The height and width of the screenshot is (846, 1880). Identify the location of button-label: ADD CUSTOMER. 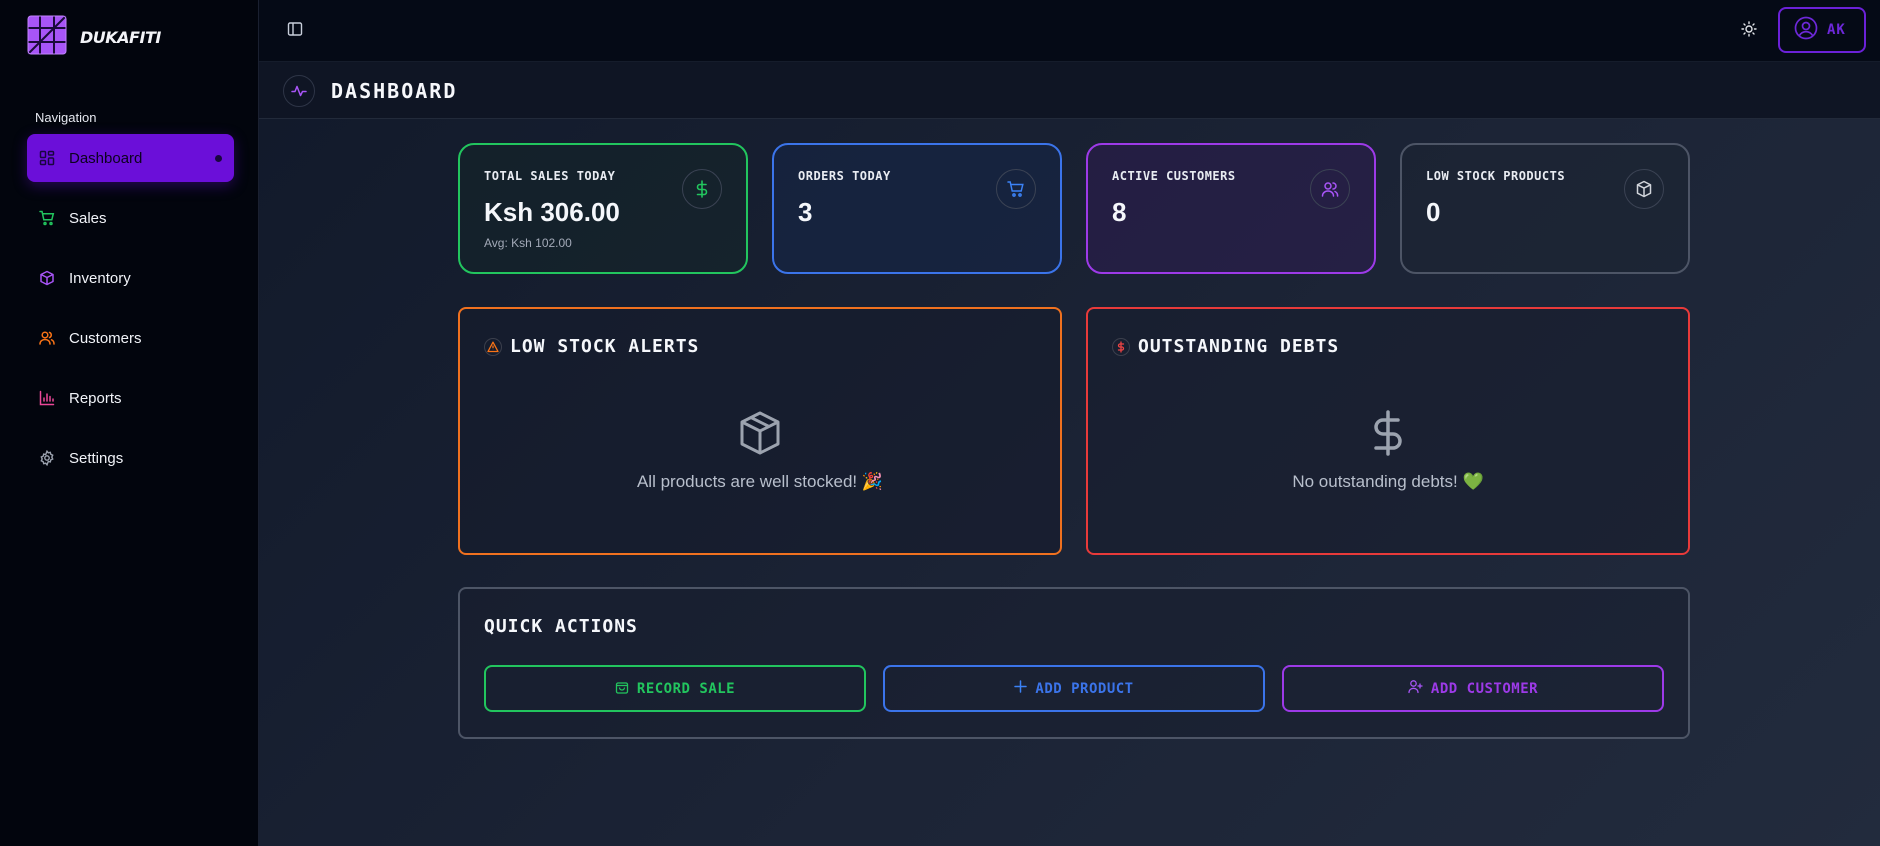
(1484, 688).